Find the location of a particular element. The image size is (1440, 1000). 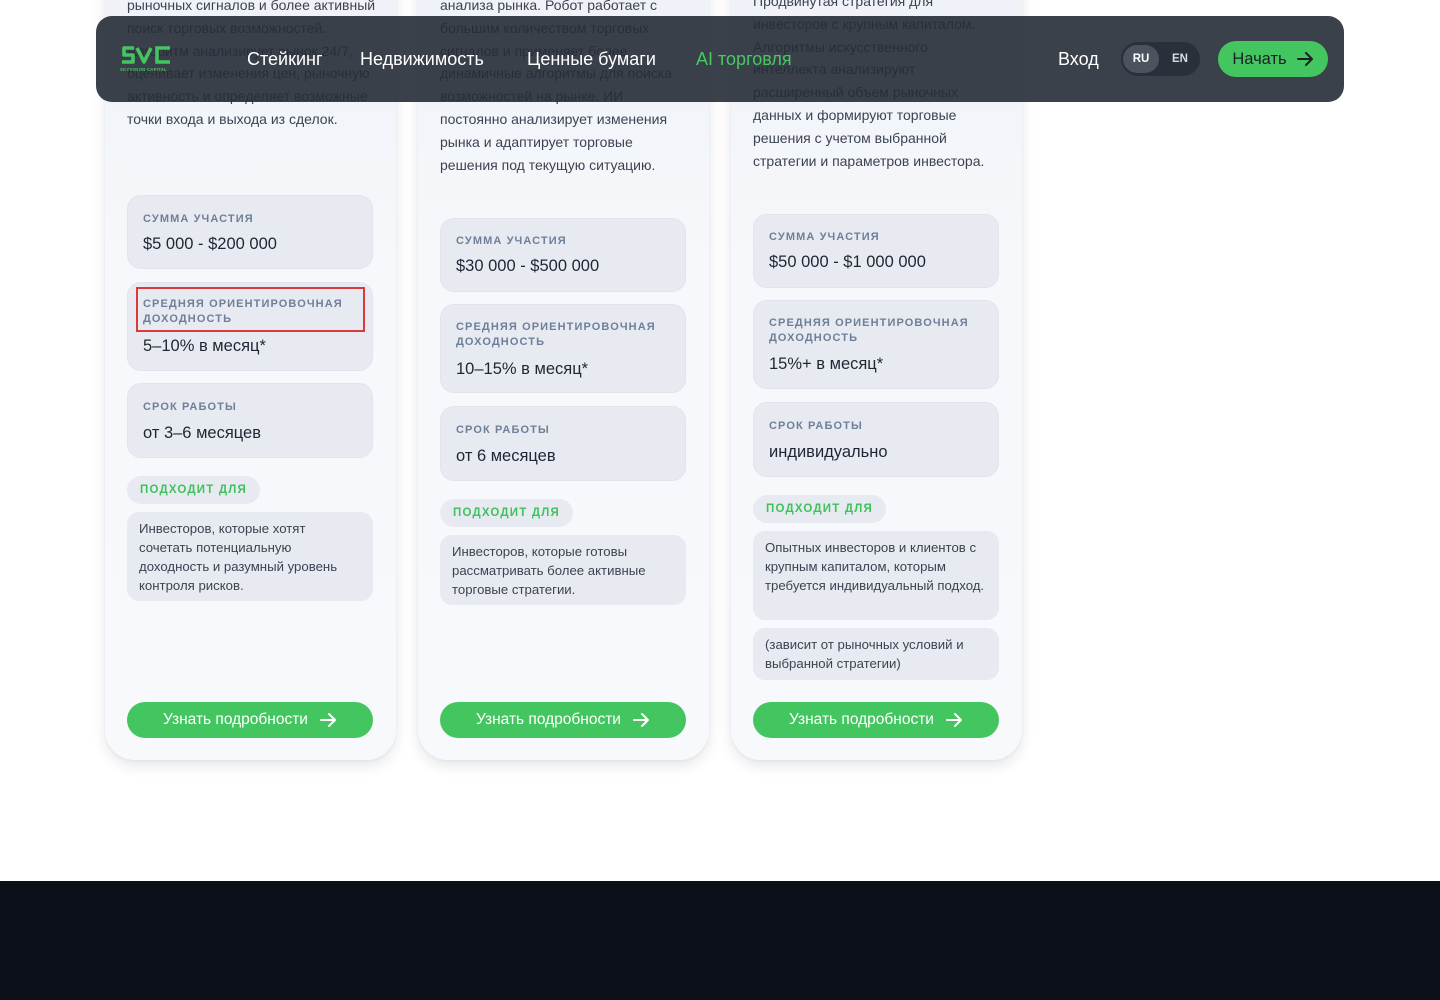

logo: SKYVISION CAPITAL is located at coordinates (148, 61).